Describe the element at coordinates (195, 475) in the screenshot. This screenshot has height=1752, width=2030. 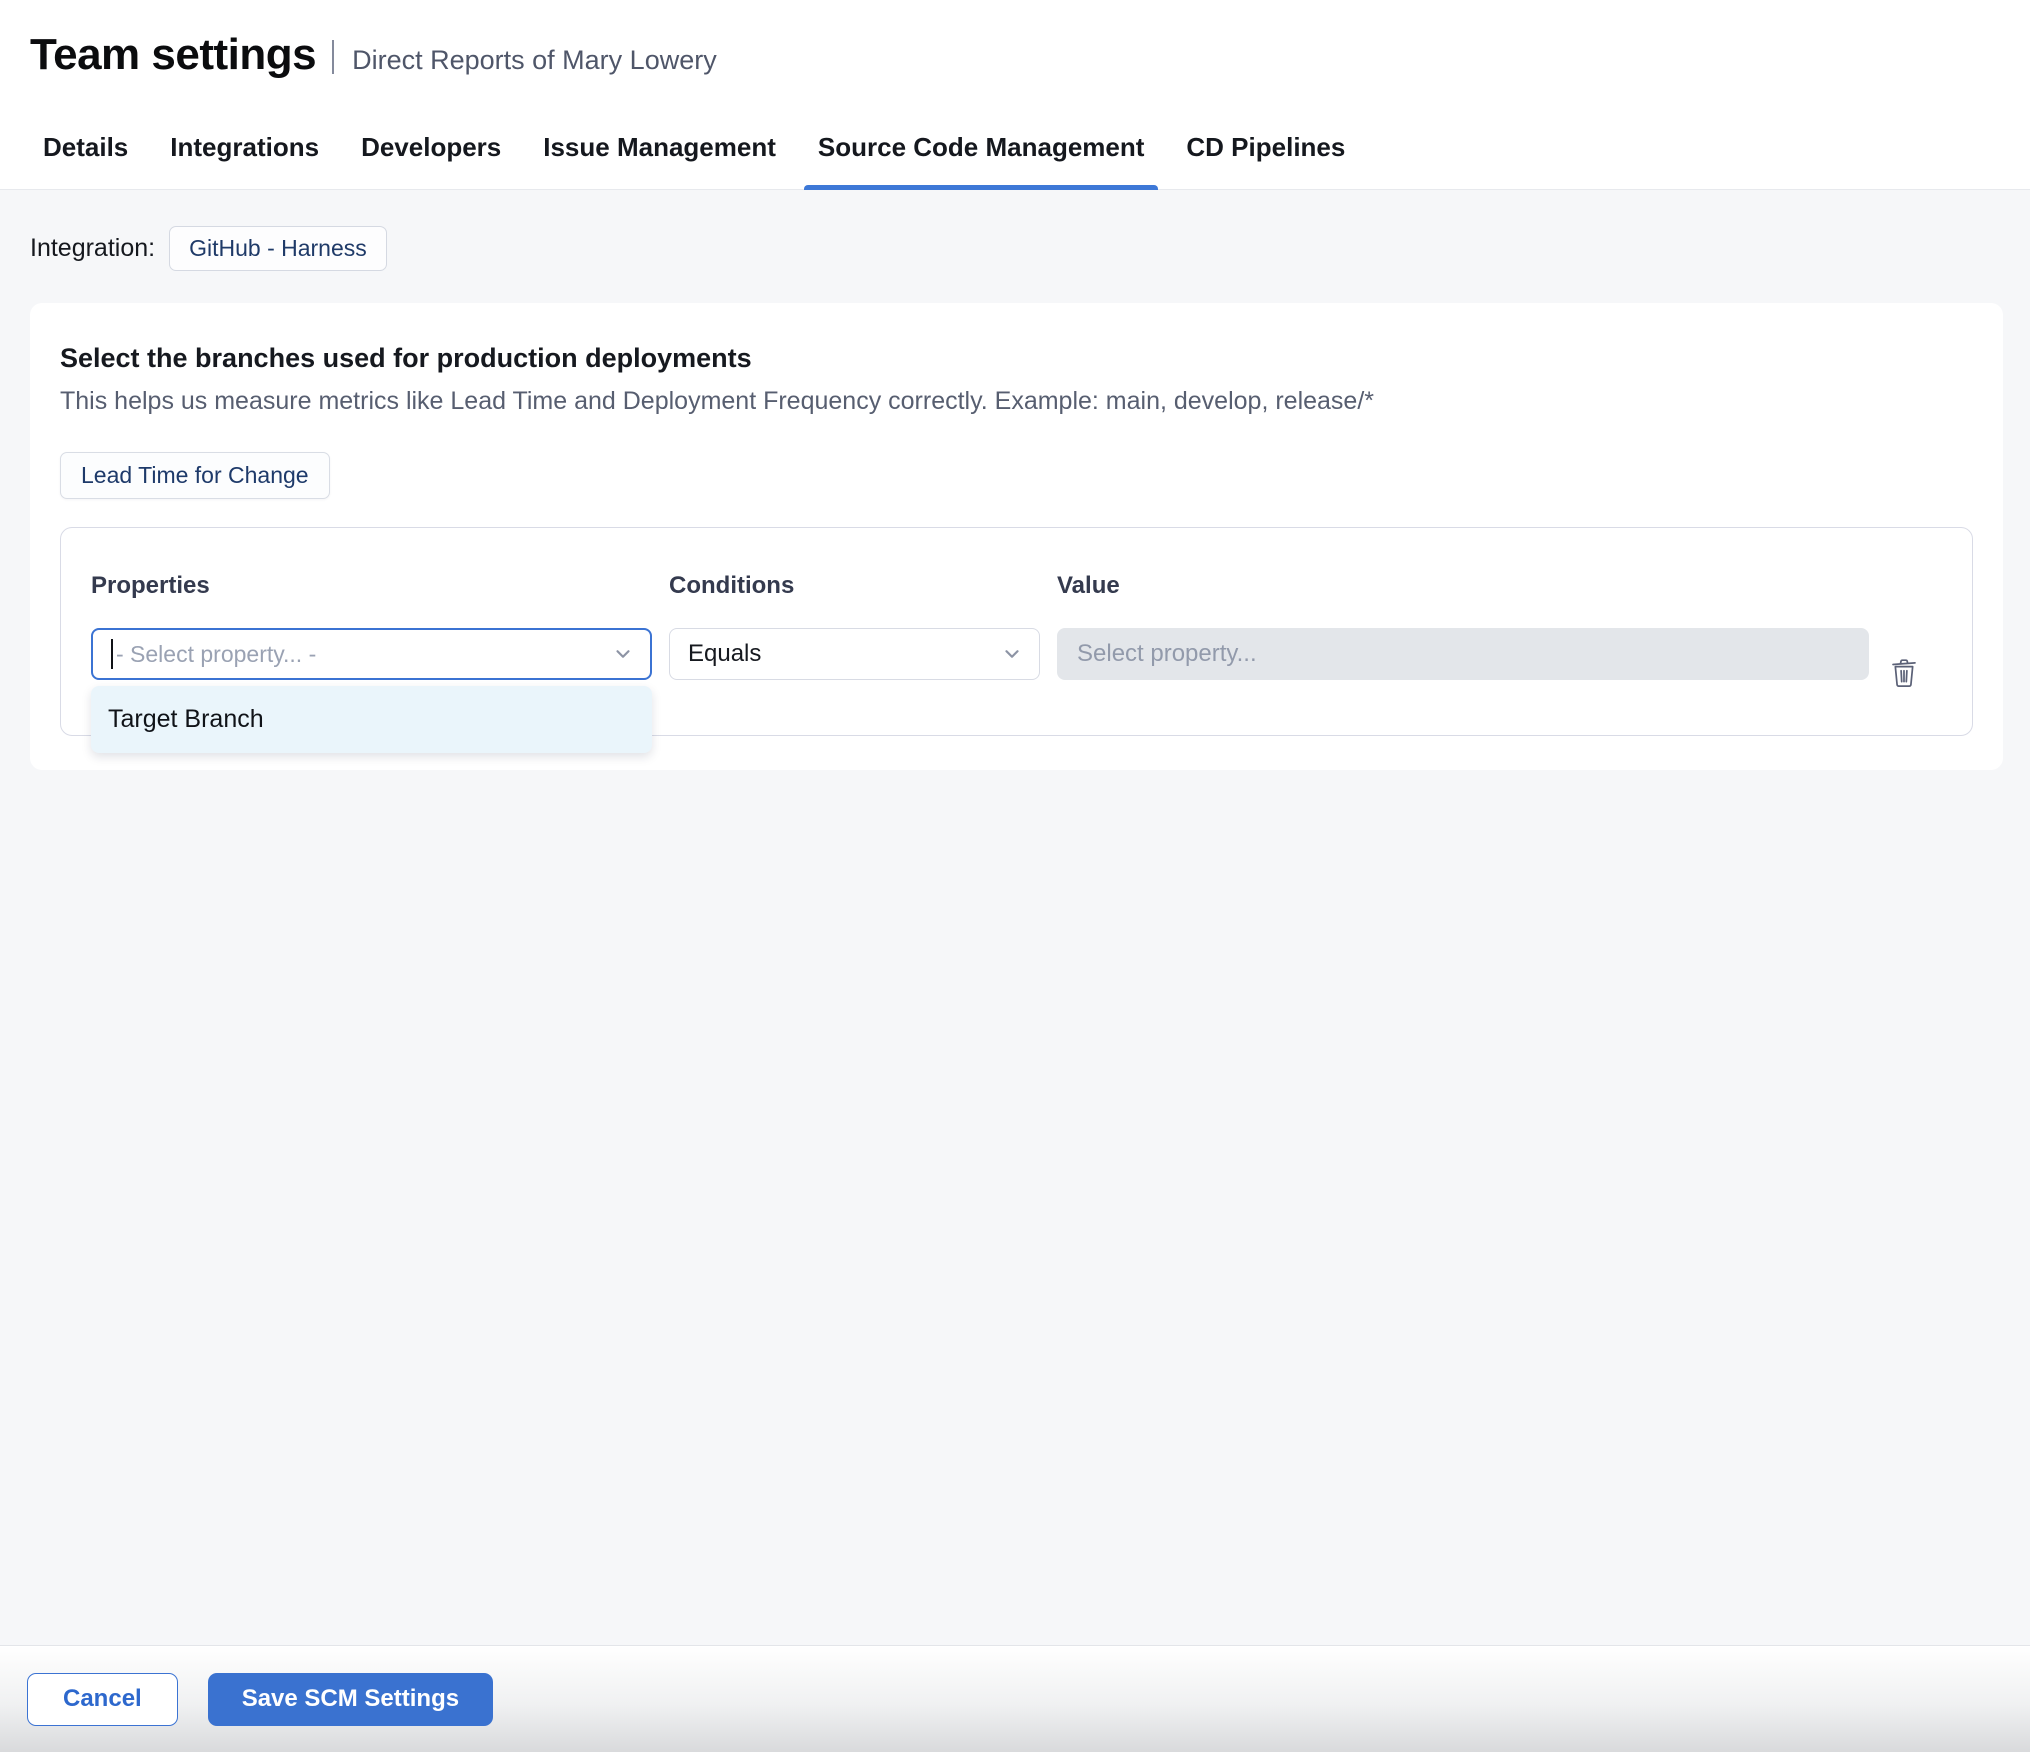
I see `lead-time-for-change-chip: Lead Time for Change` at that location.